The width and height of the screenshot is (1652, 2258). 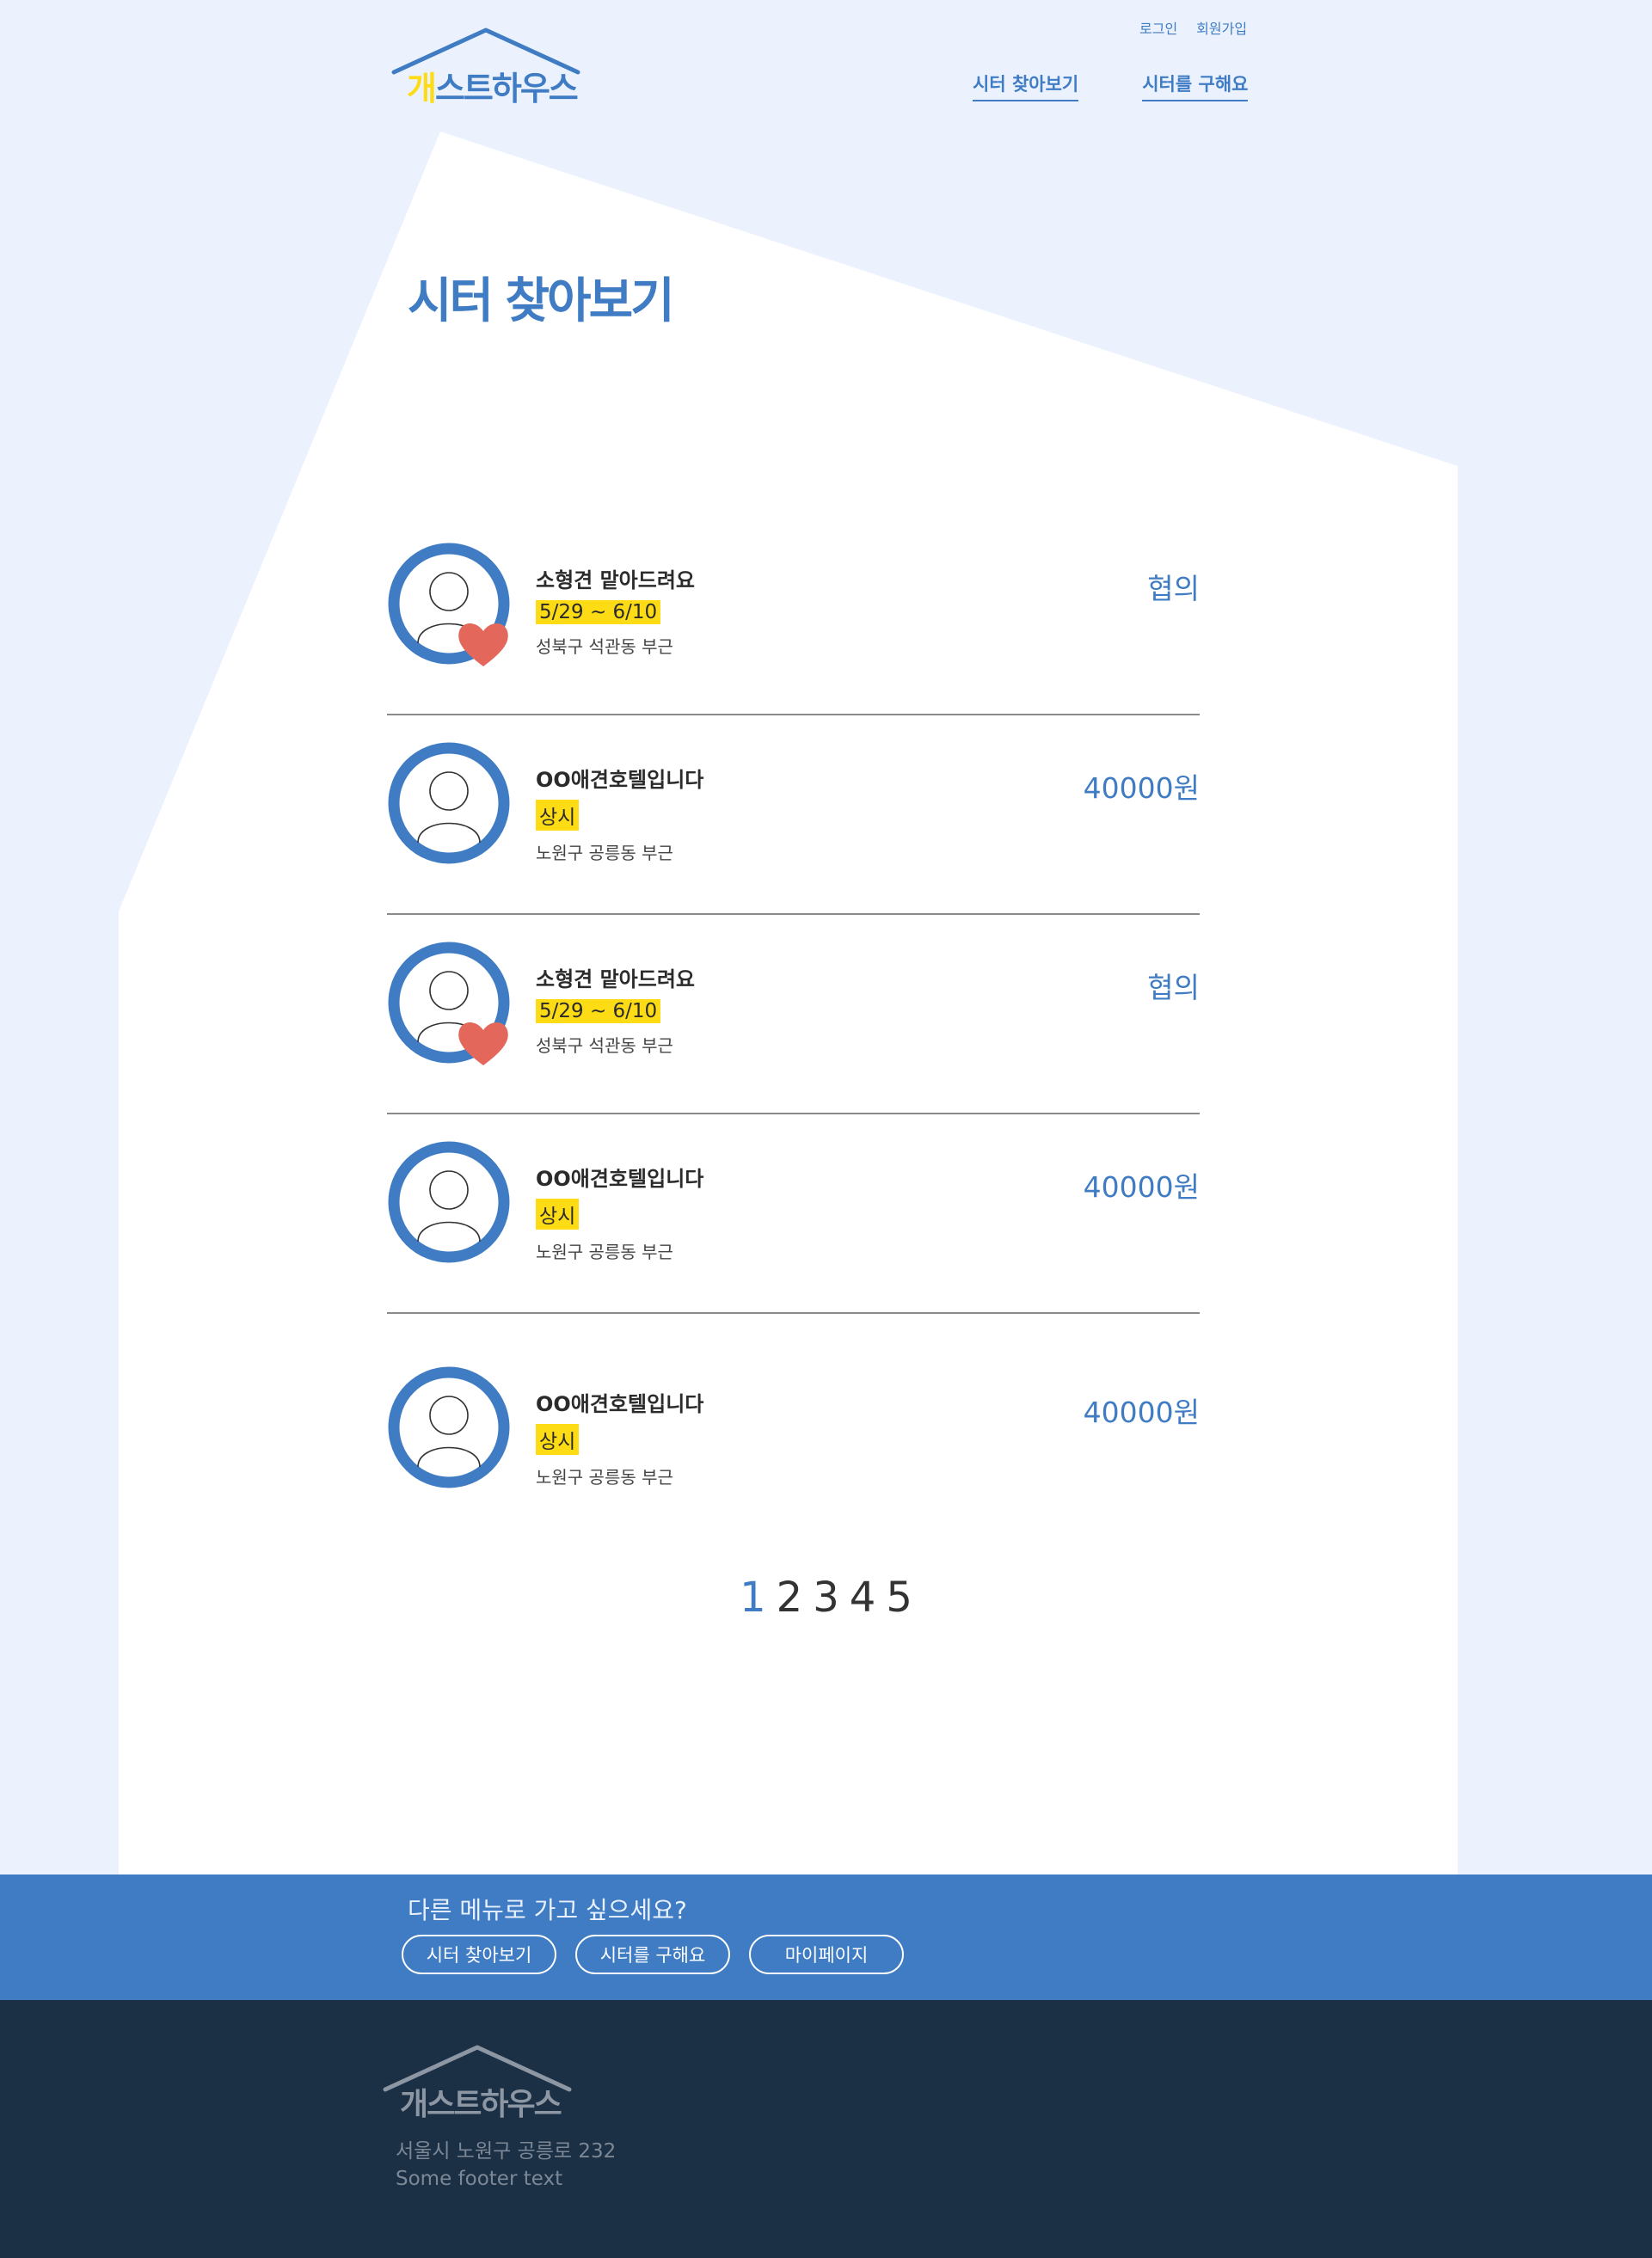 I want to click on logo: 개스트하우스, so click(x=486, y=67).